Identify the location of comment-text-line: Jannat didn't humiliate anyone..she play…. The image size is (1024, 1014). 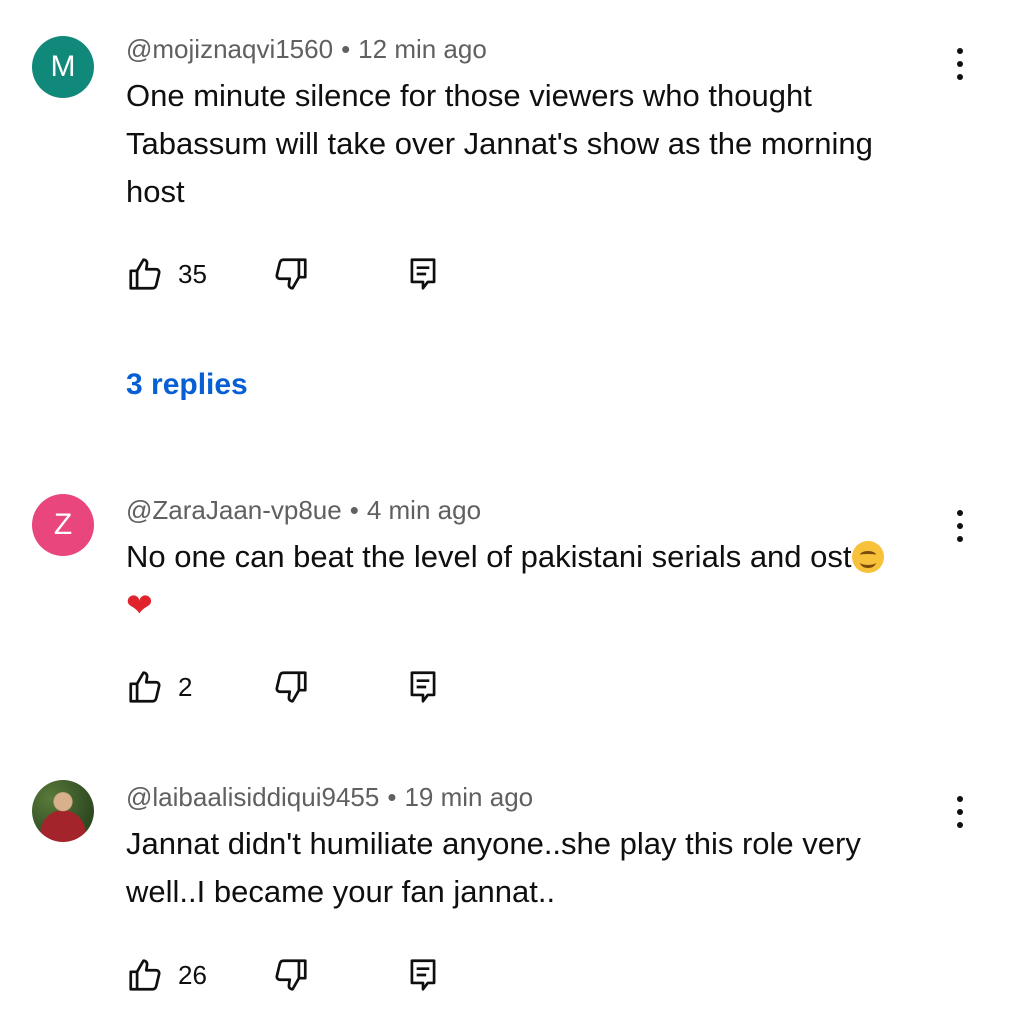
(493, 843).